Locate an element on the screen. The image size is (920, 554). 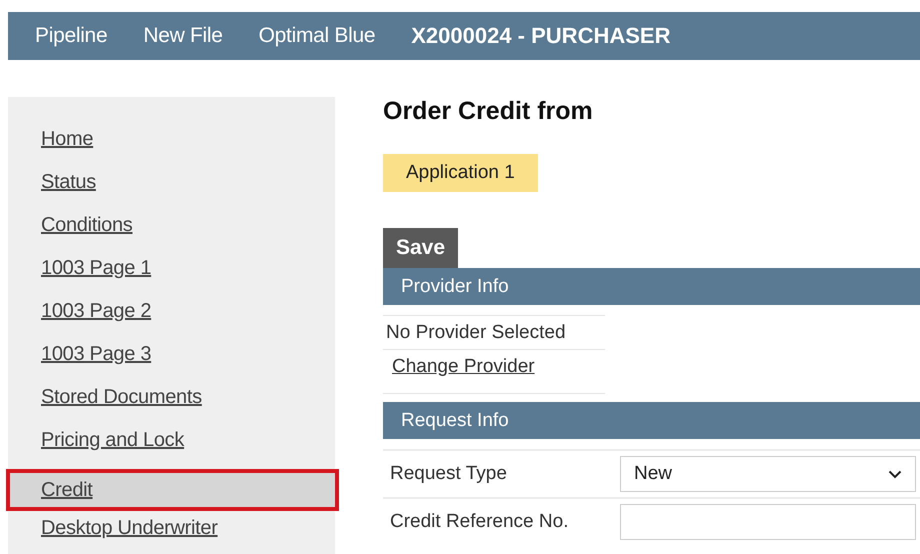
page-title: Order Credit from is located at coordinates (488, 111).